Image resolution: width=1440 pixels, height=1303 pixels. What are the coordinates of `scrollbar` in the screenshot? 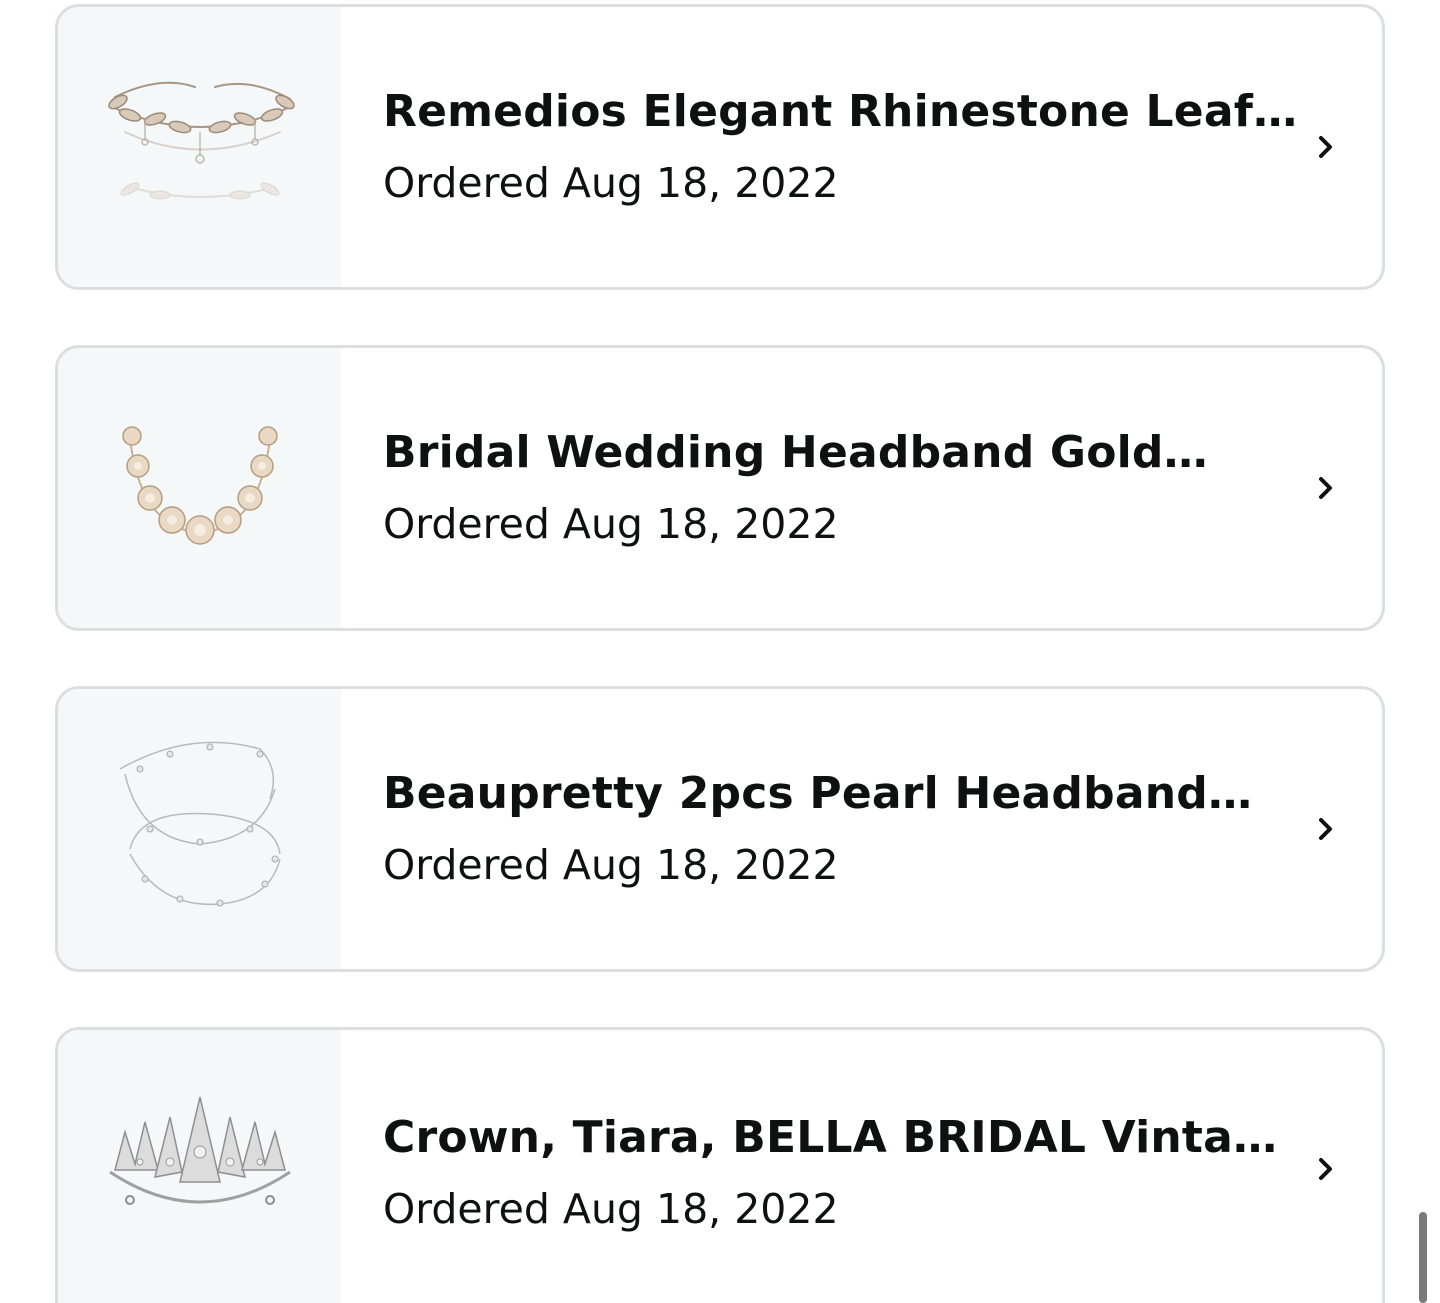 It's located at (1423, 1257).